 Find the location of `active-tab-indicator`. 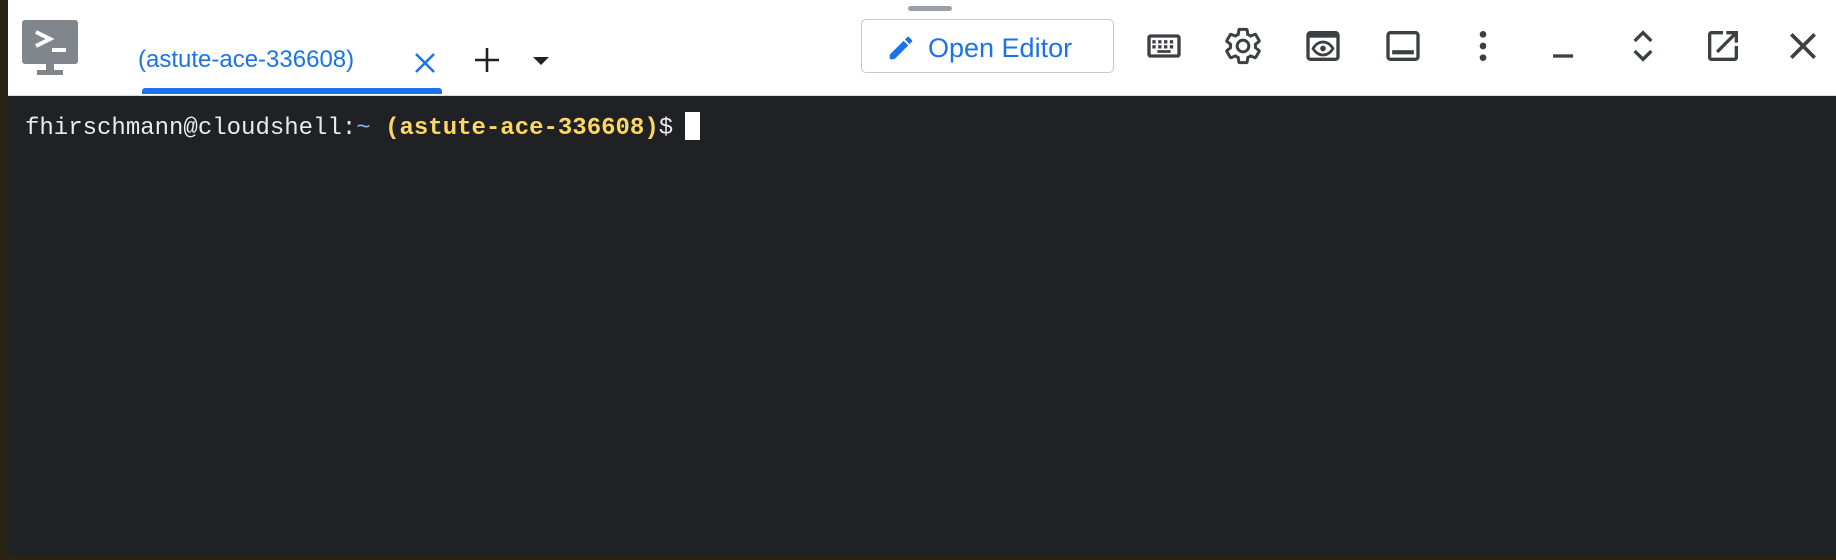

active-tab-indicator is located at coordinates (292, 91).